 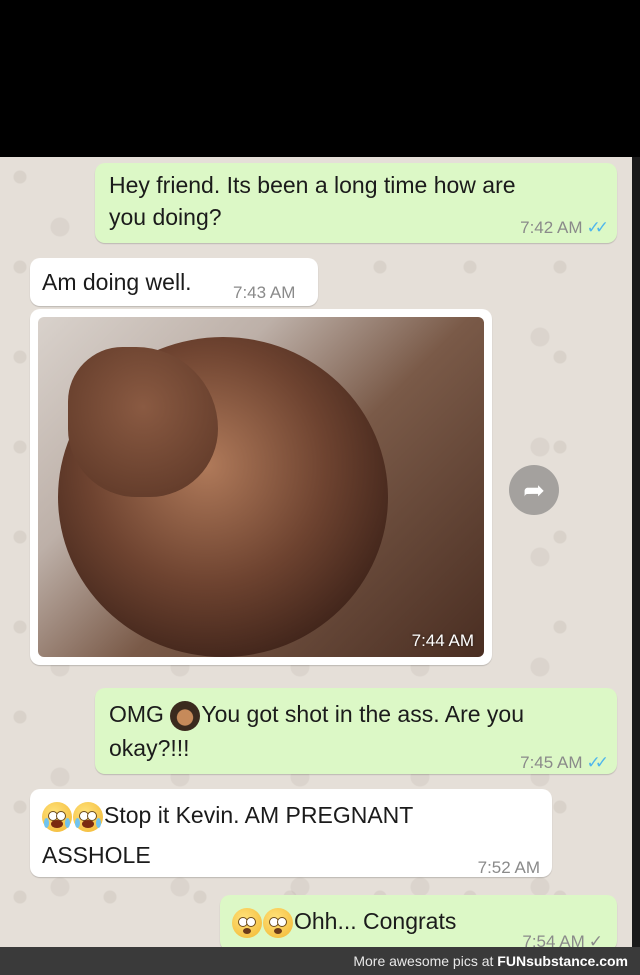 I want to click on message-text-line1: Hey friend. Its been a long time how are, so click(x=312, y=185).